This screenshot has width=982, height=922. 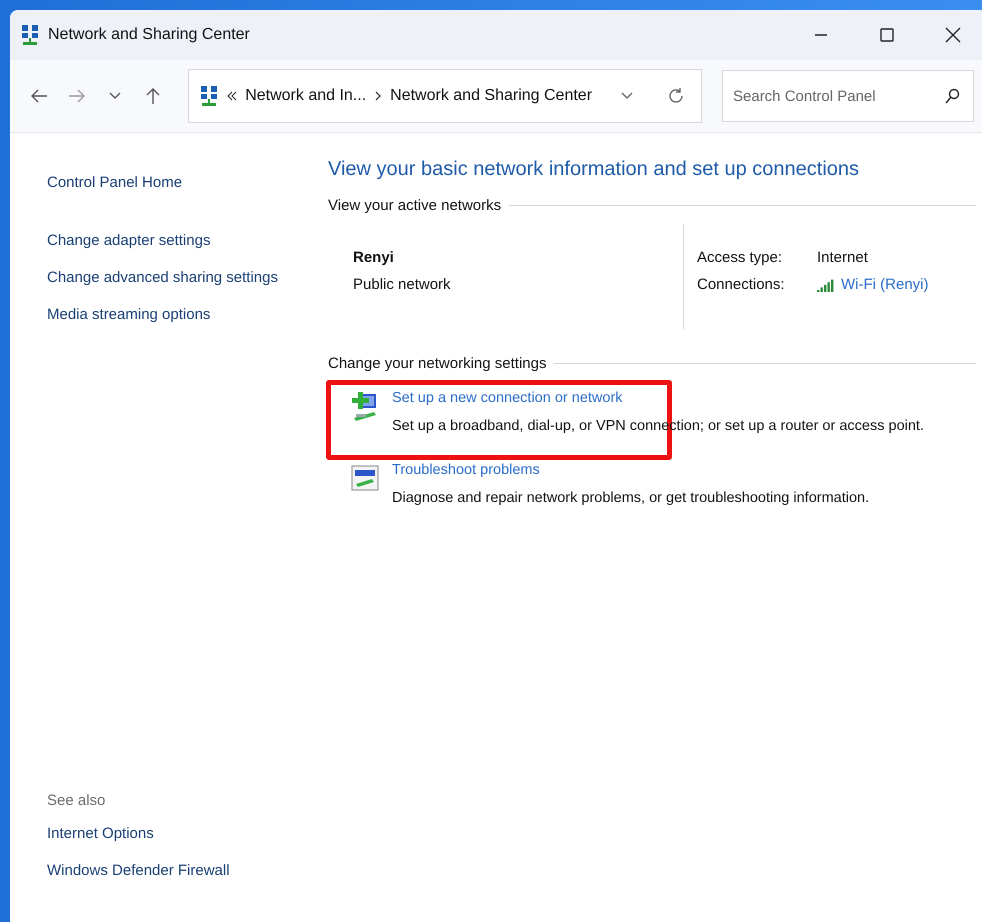 What do you see at coordinates (169, 871) in the screenshot?
I see `sidebar-link: Windows Defender Firewall` at bounding box center [169, 871].